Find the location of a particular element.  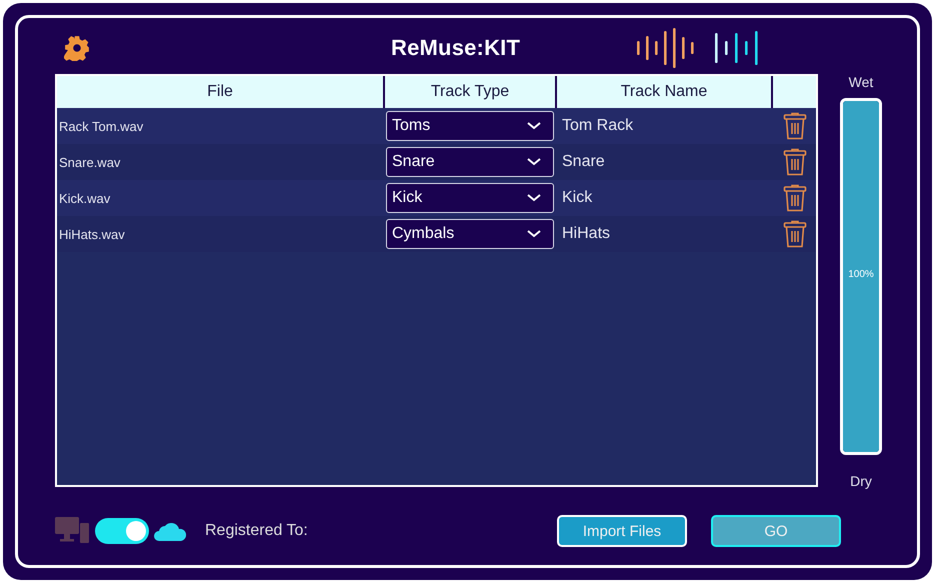

computer-icon is located at coordinates (73, 531).